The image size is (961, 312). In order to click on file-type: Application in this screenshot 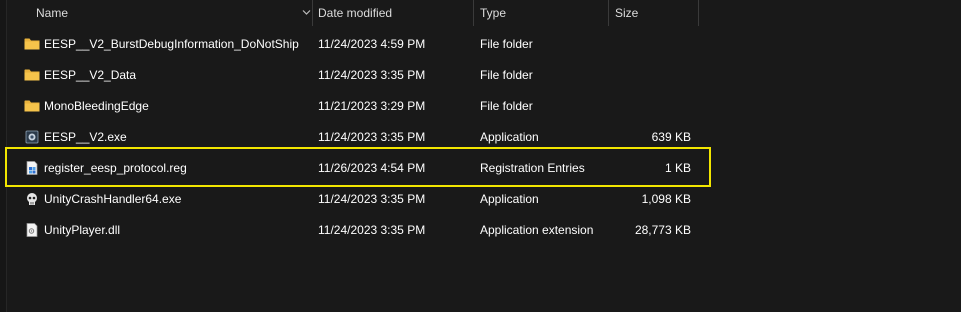, I will do `click(509, 199)`.